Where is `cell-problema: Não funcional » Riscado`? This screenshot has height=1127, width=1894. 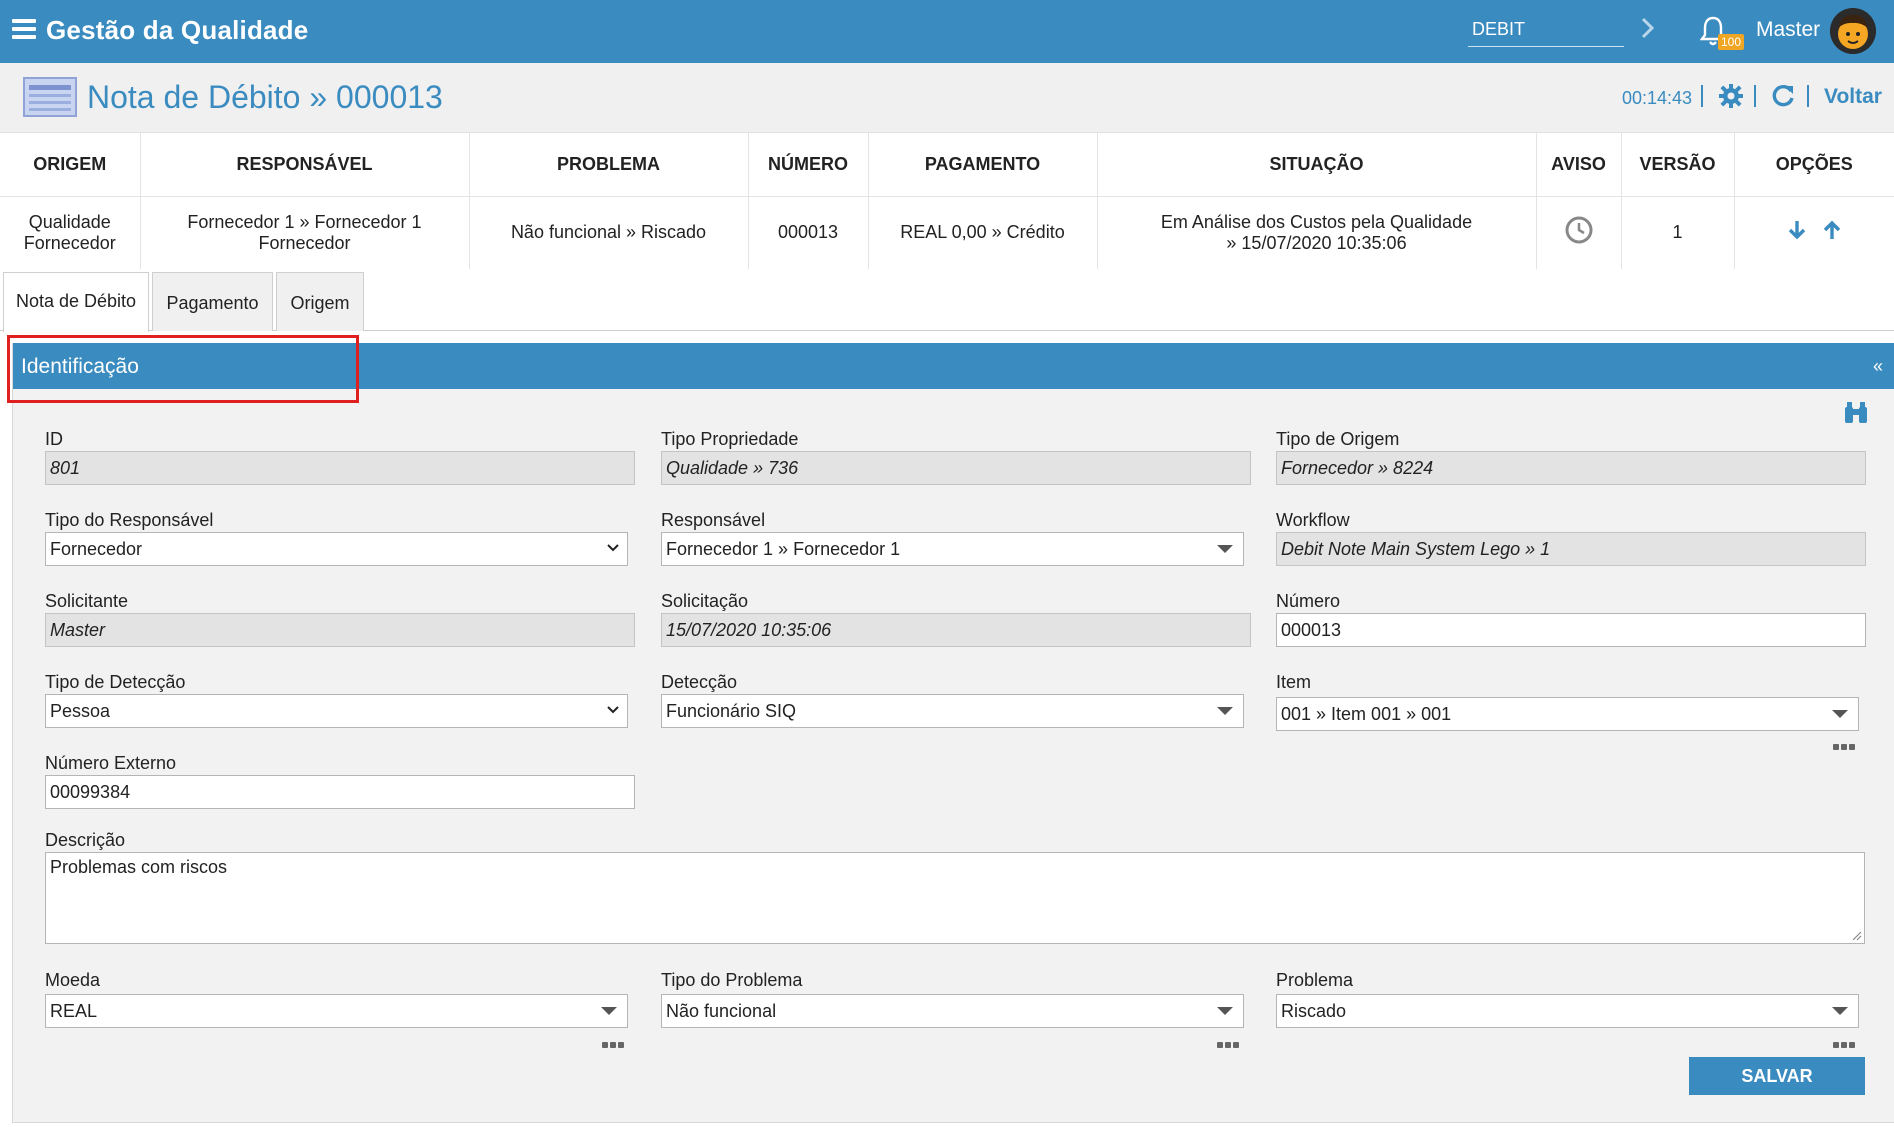
cell-problema: Não funcional » Riscado is located at coordinates (609, 232).